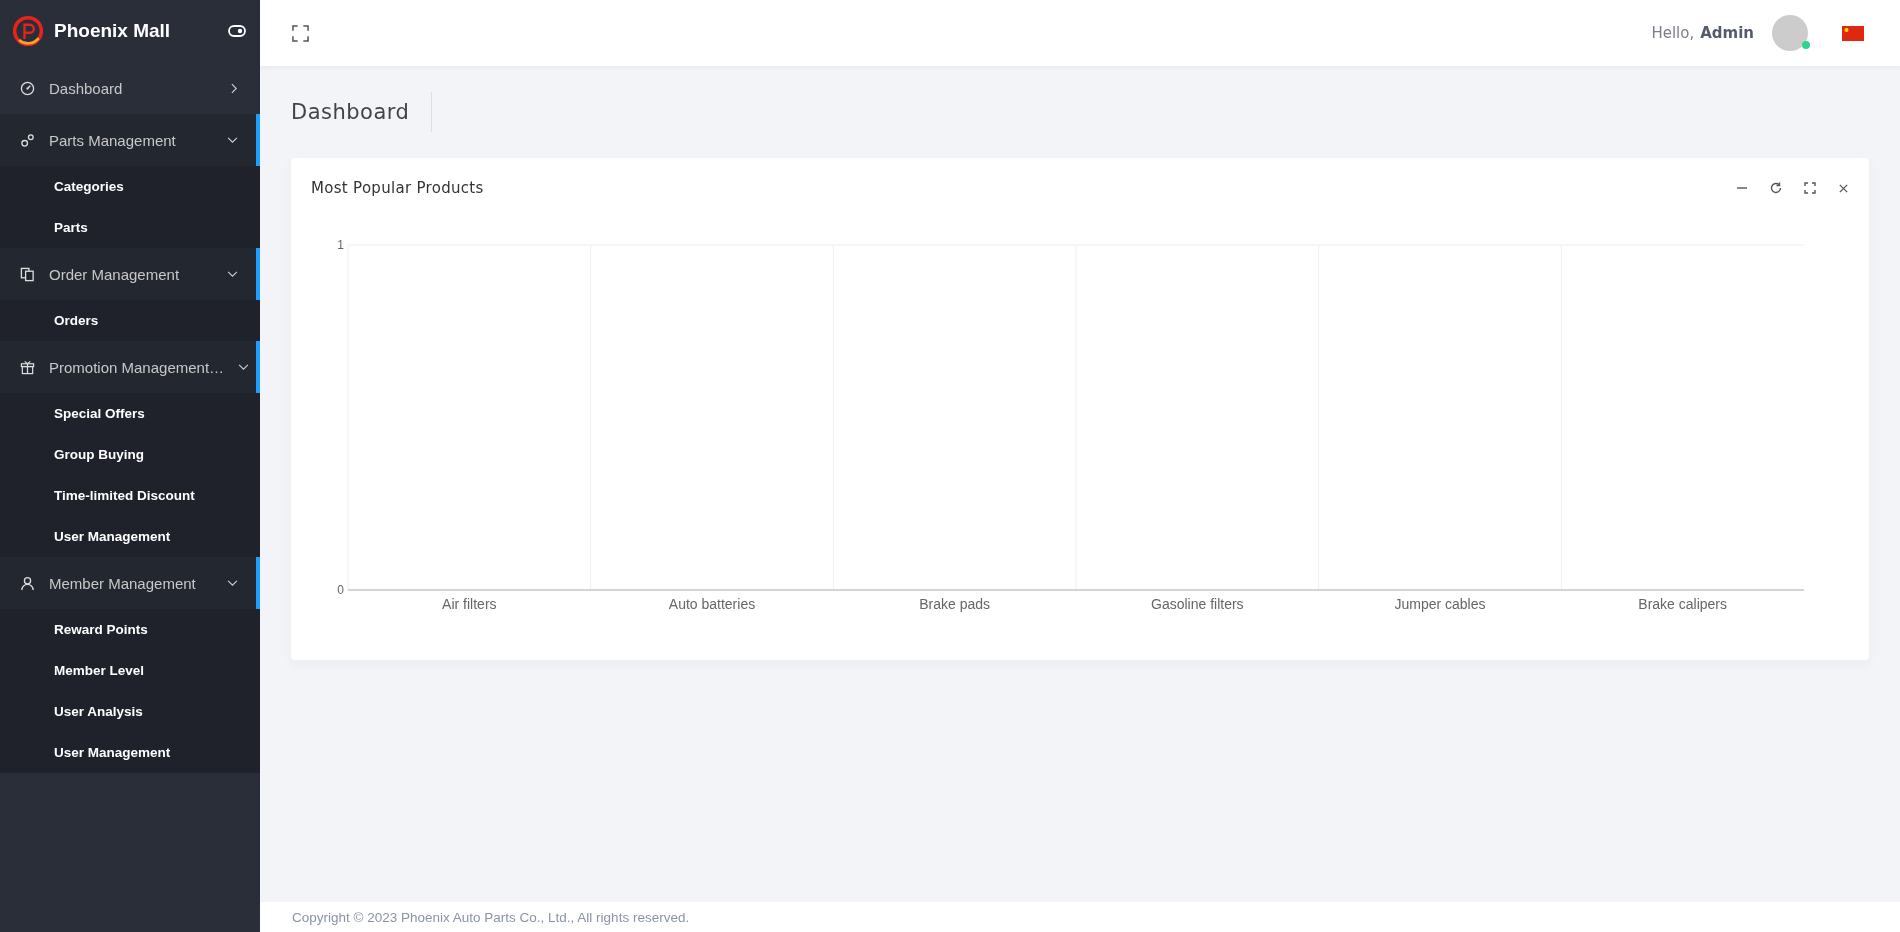 This screenshot has width=1900, height=932. I want to click on greeting-text: Hello,, so click(1673, 33).